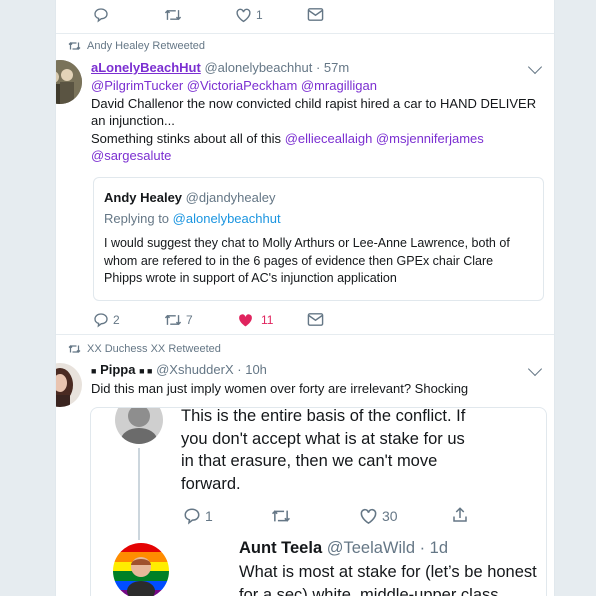 This screenshot has width=596, height=596. What do you see at coordinates (195, 369) in the screenshot?
I see `author-handle: @XshudderX` at bounding box center [195, 369].